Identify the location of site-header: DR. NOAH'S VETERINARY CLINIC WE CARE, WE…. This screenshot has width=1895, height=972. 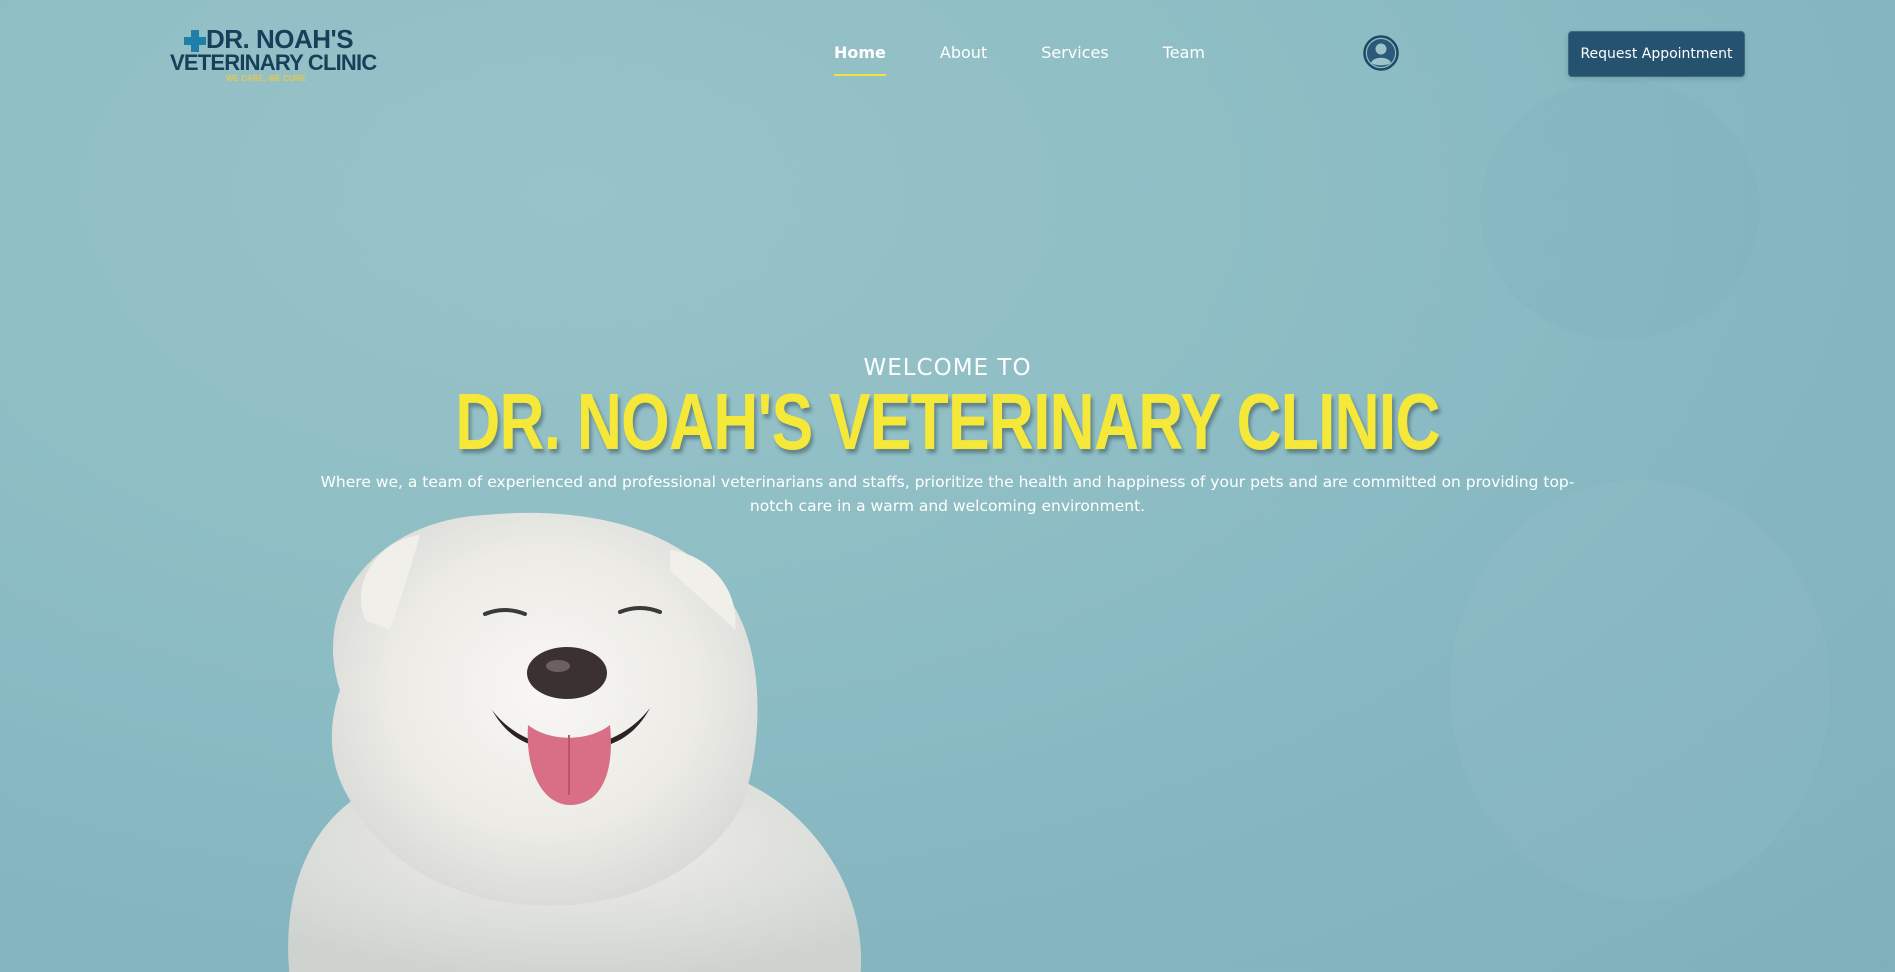
(947, 55).